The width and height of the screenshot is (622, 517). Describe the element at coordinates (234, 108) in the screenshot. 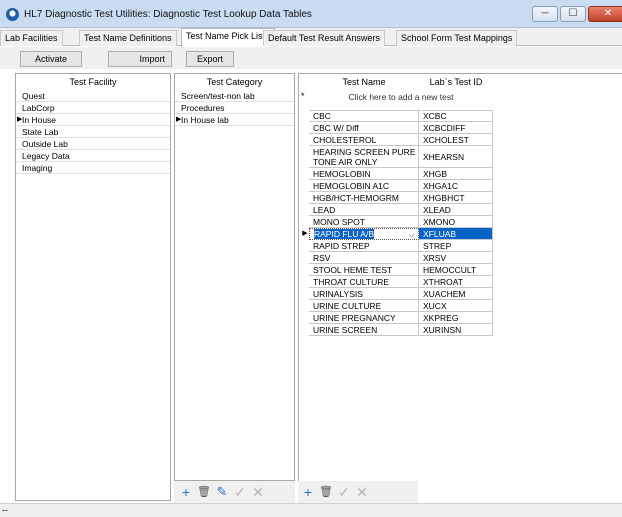

I see `category-list-item: Procedures` at that location.